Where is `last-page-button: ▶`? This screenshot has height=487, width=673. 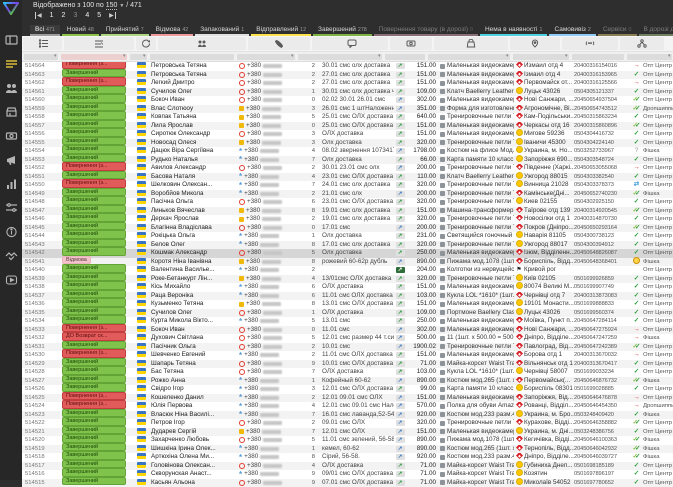
last-page-button: ▶ is located at coordinates (112, 15).